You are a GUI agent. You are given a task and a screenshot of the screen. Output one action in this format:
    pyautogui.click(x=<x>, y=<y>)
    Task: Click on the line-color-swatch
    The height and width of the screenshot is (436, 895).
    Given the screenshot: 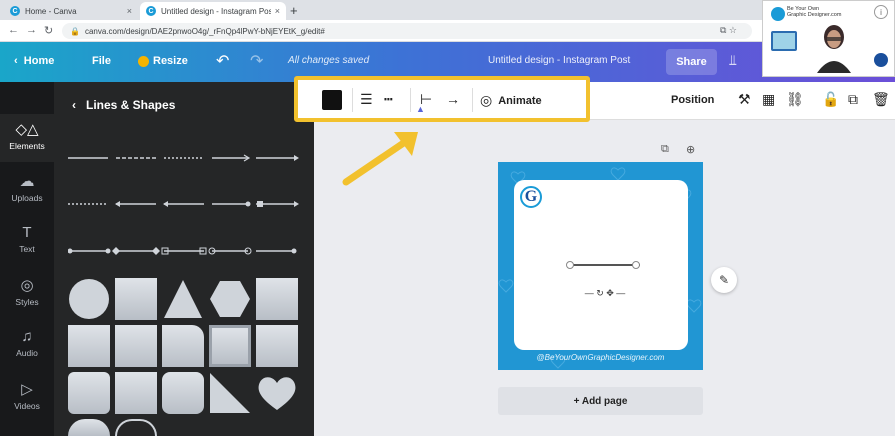 What is the action you would take?
    pyautogui.click(x=332, y=100)
    